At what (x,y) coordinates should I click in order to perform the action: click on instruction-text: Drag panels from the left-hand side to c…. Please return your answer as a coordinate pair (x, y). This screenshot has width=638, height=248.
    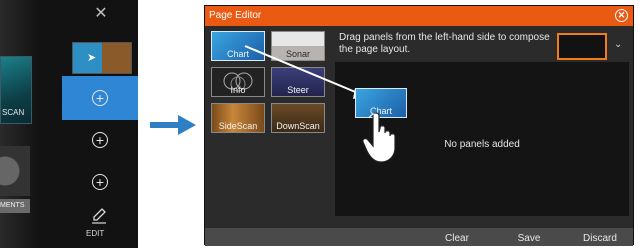
    Looking at the image, I should click on (444, 43).